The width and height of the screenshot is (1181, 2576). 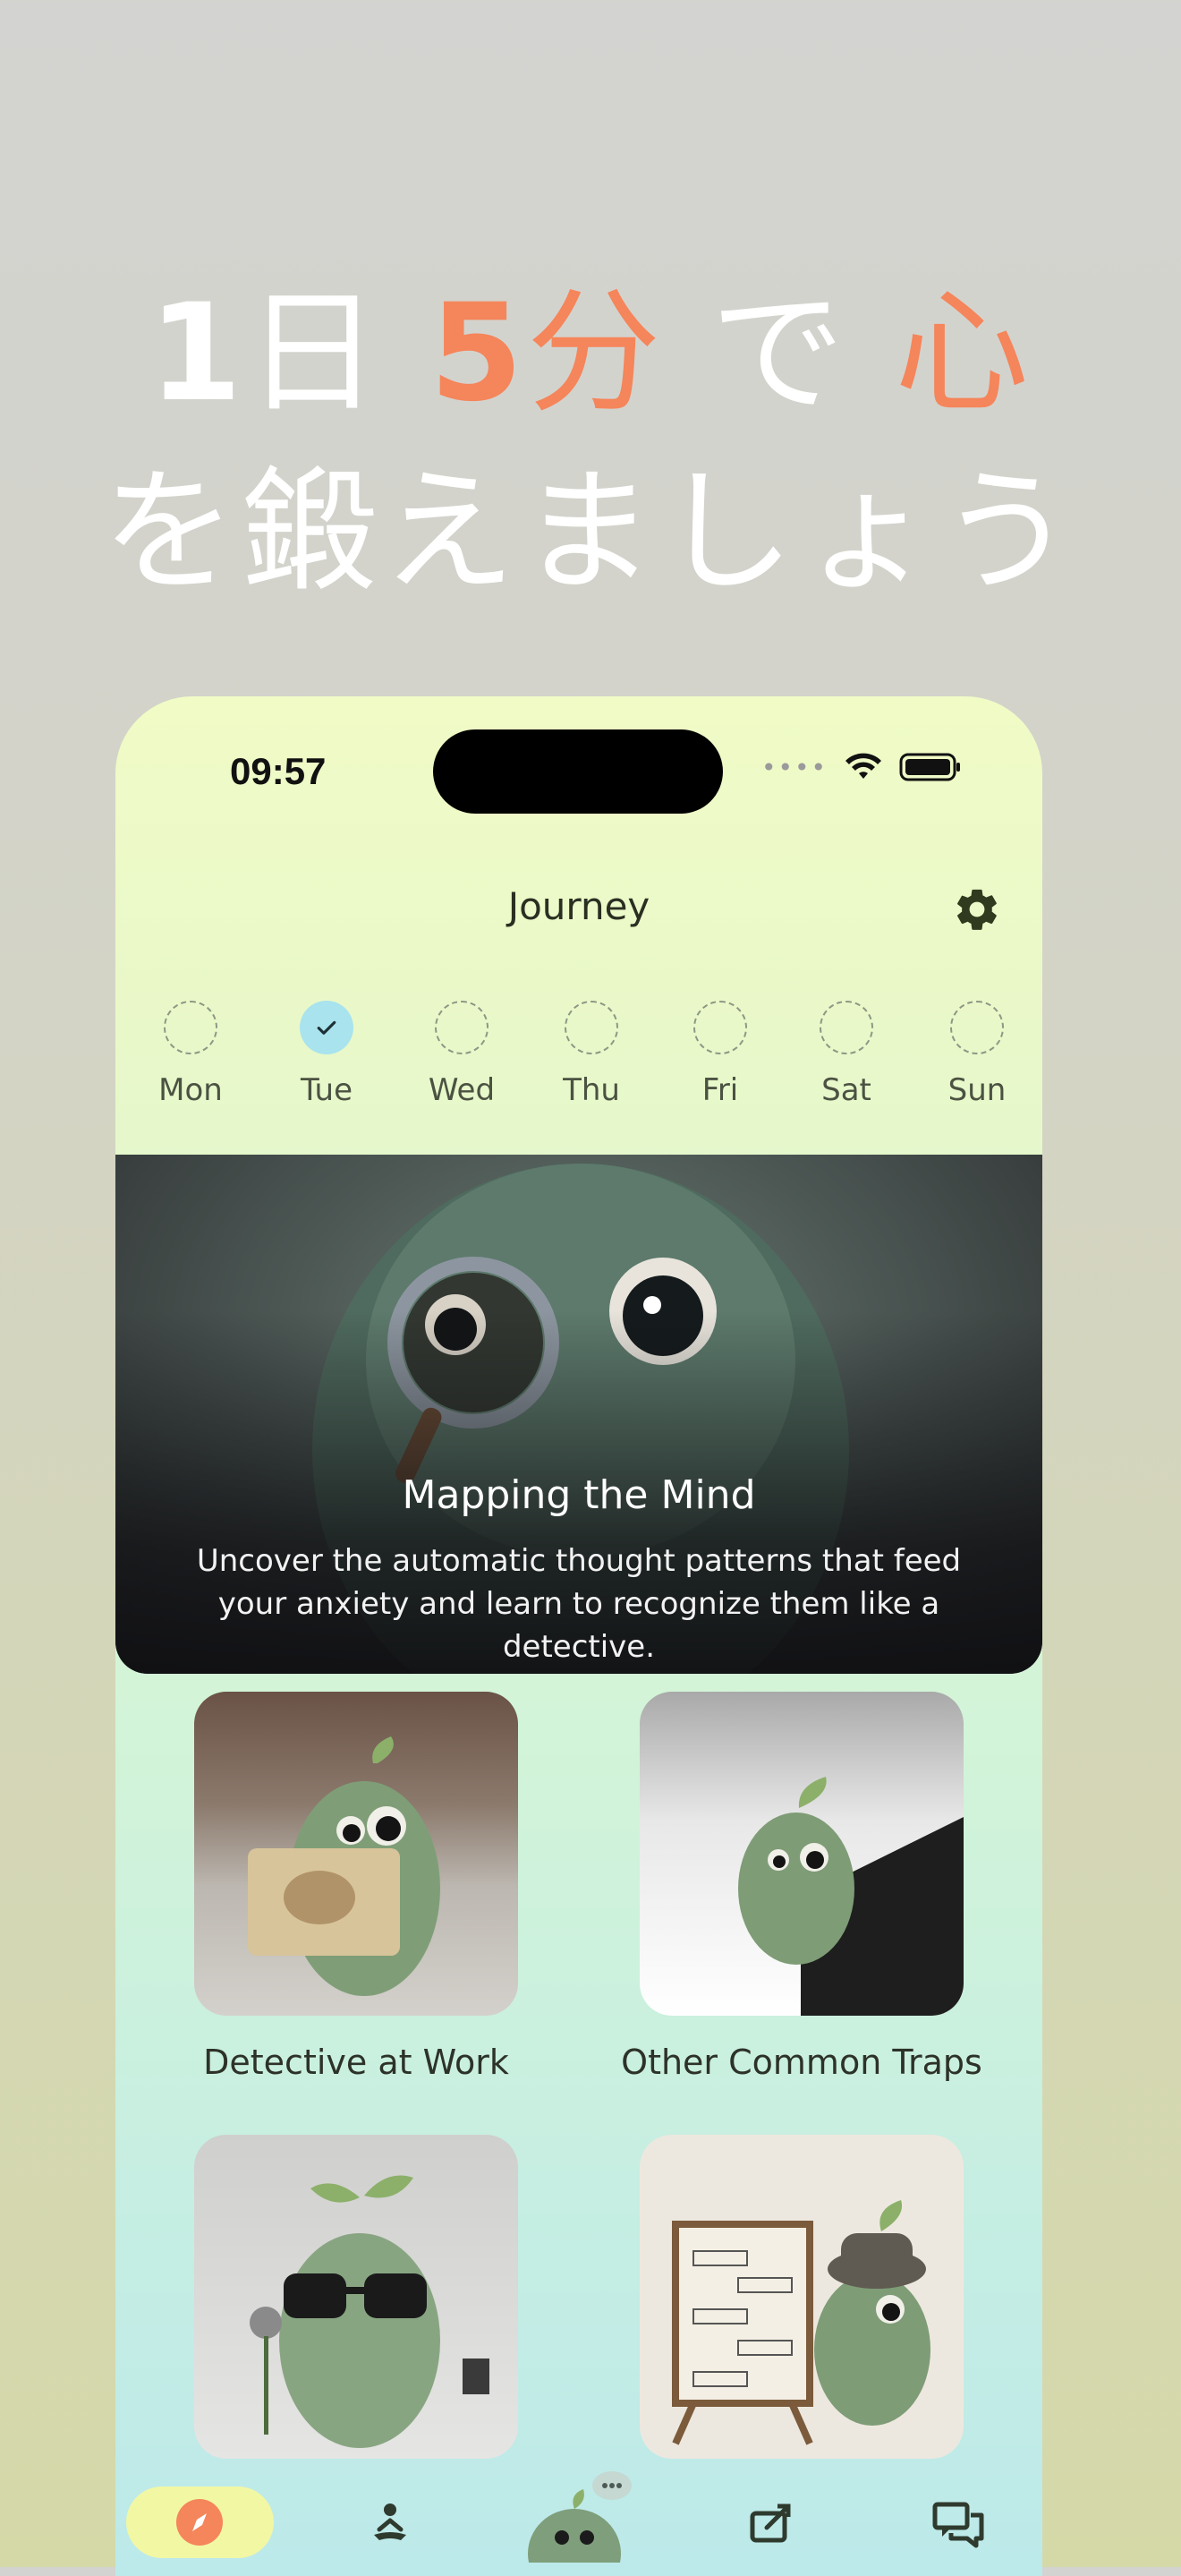 What do you see at coordinates (963, 353) in the screenshot?
I see `headline-heart: 心` at bounding box center [963, 353].